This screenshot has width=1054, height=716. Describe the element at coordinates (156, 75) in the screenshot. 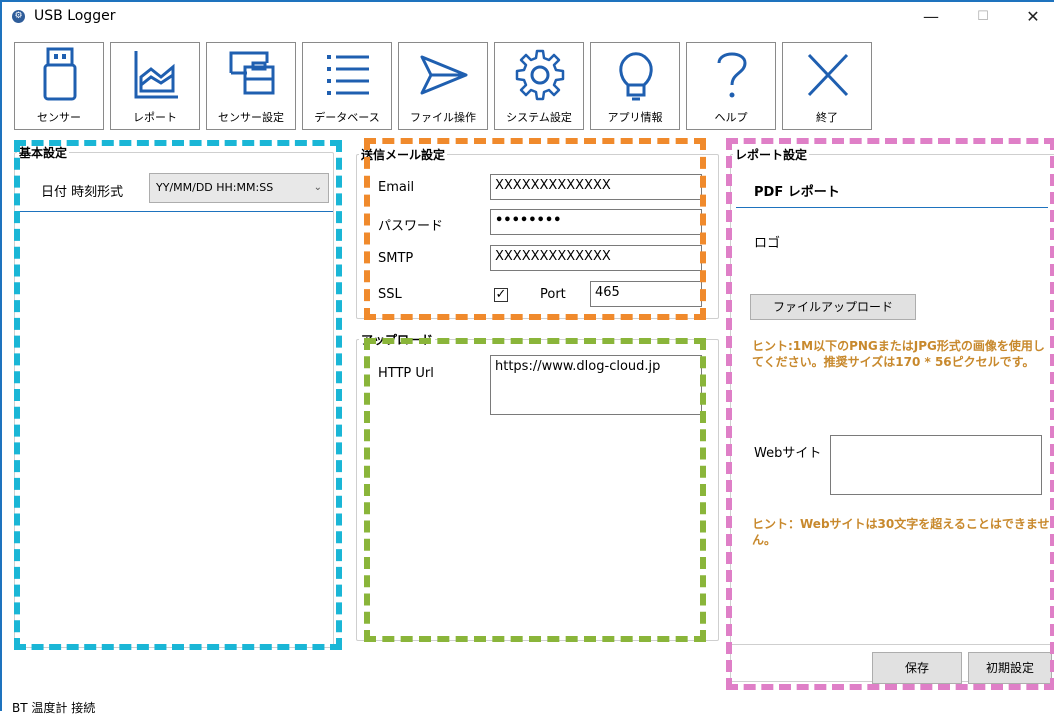

I see `chart-icon` at that location.